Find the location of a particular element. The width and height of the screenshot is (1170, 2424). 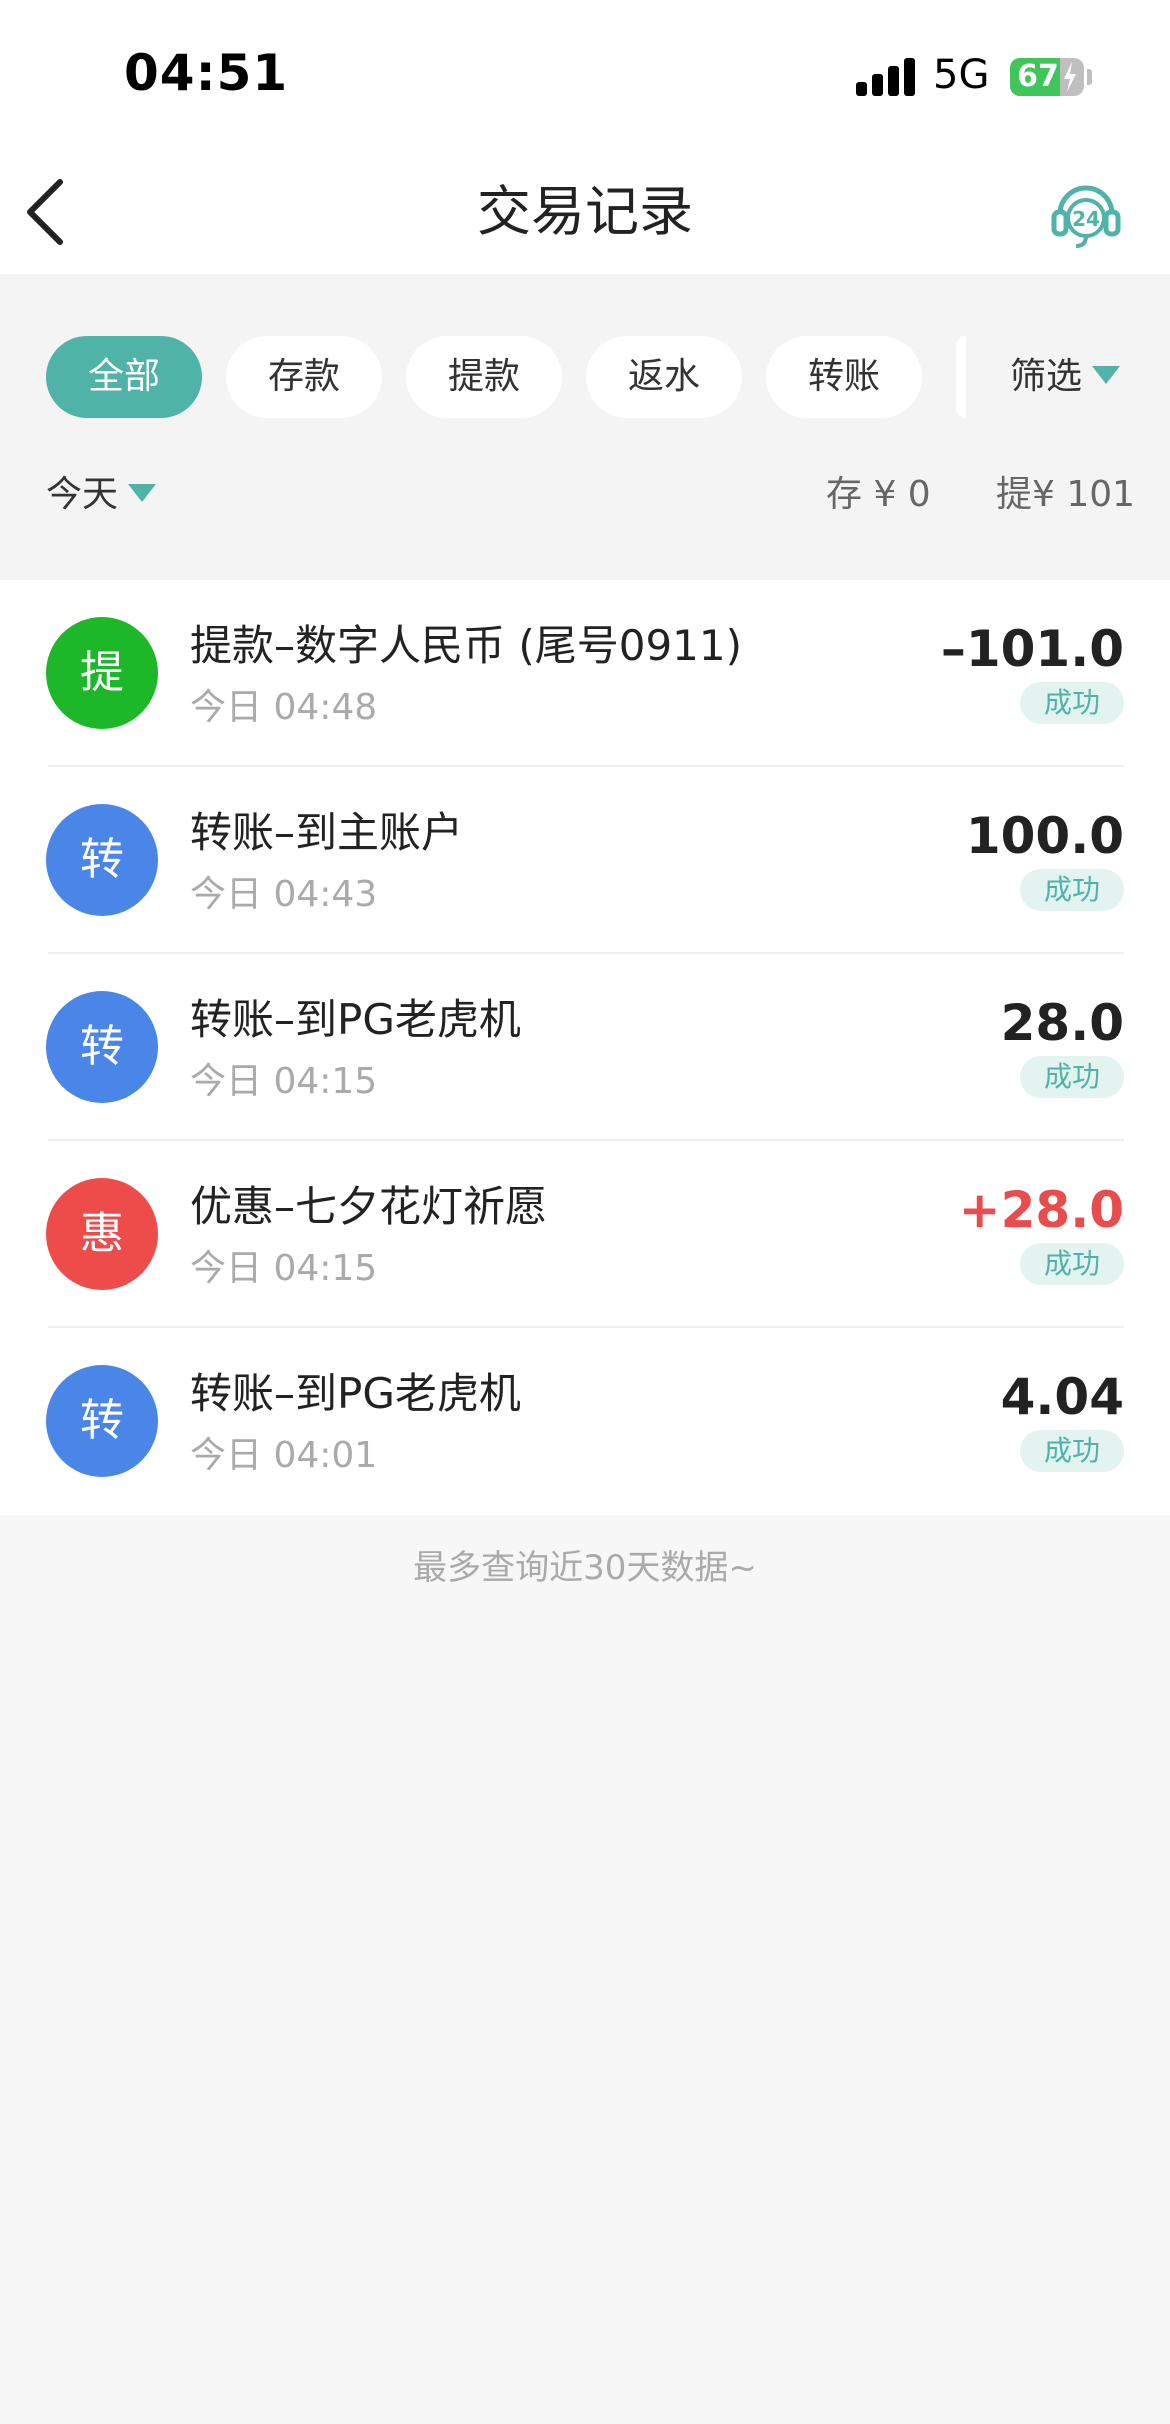

back-button is located at coordinates (50, 212).